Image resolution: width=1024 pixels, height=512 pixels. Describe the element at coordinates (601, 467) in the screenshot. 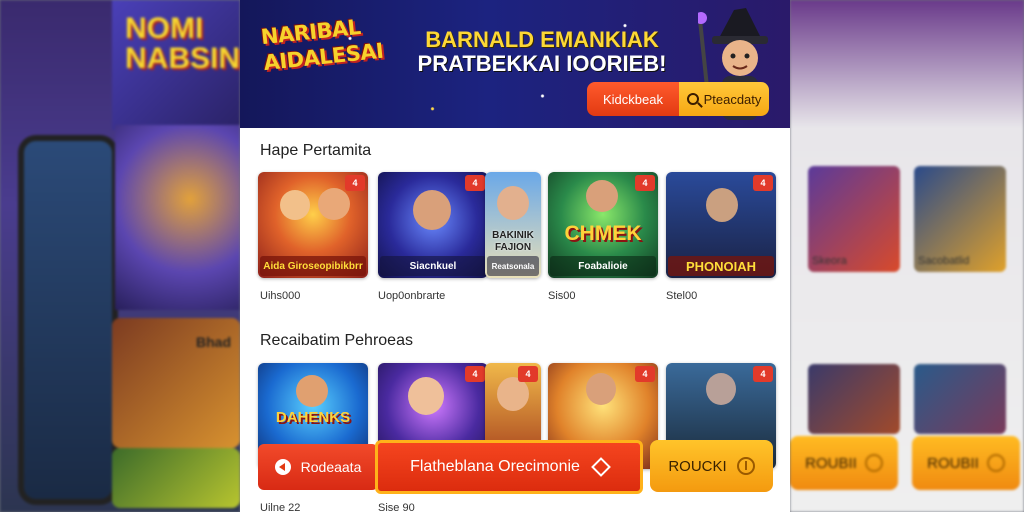

I see `diamond-icon` at that location.